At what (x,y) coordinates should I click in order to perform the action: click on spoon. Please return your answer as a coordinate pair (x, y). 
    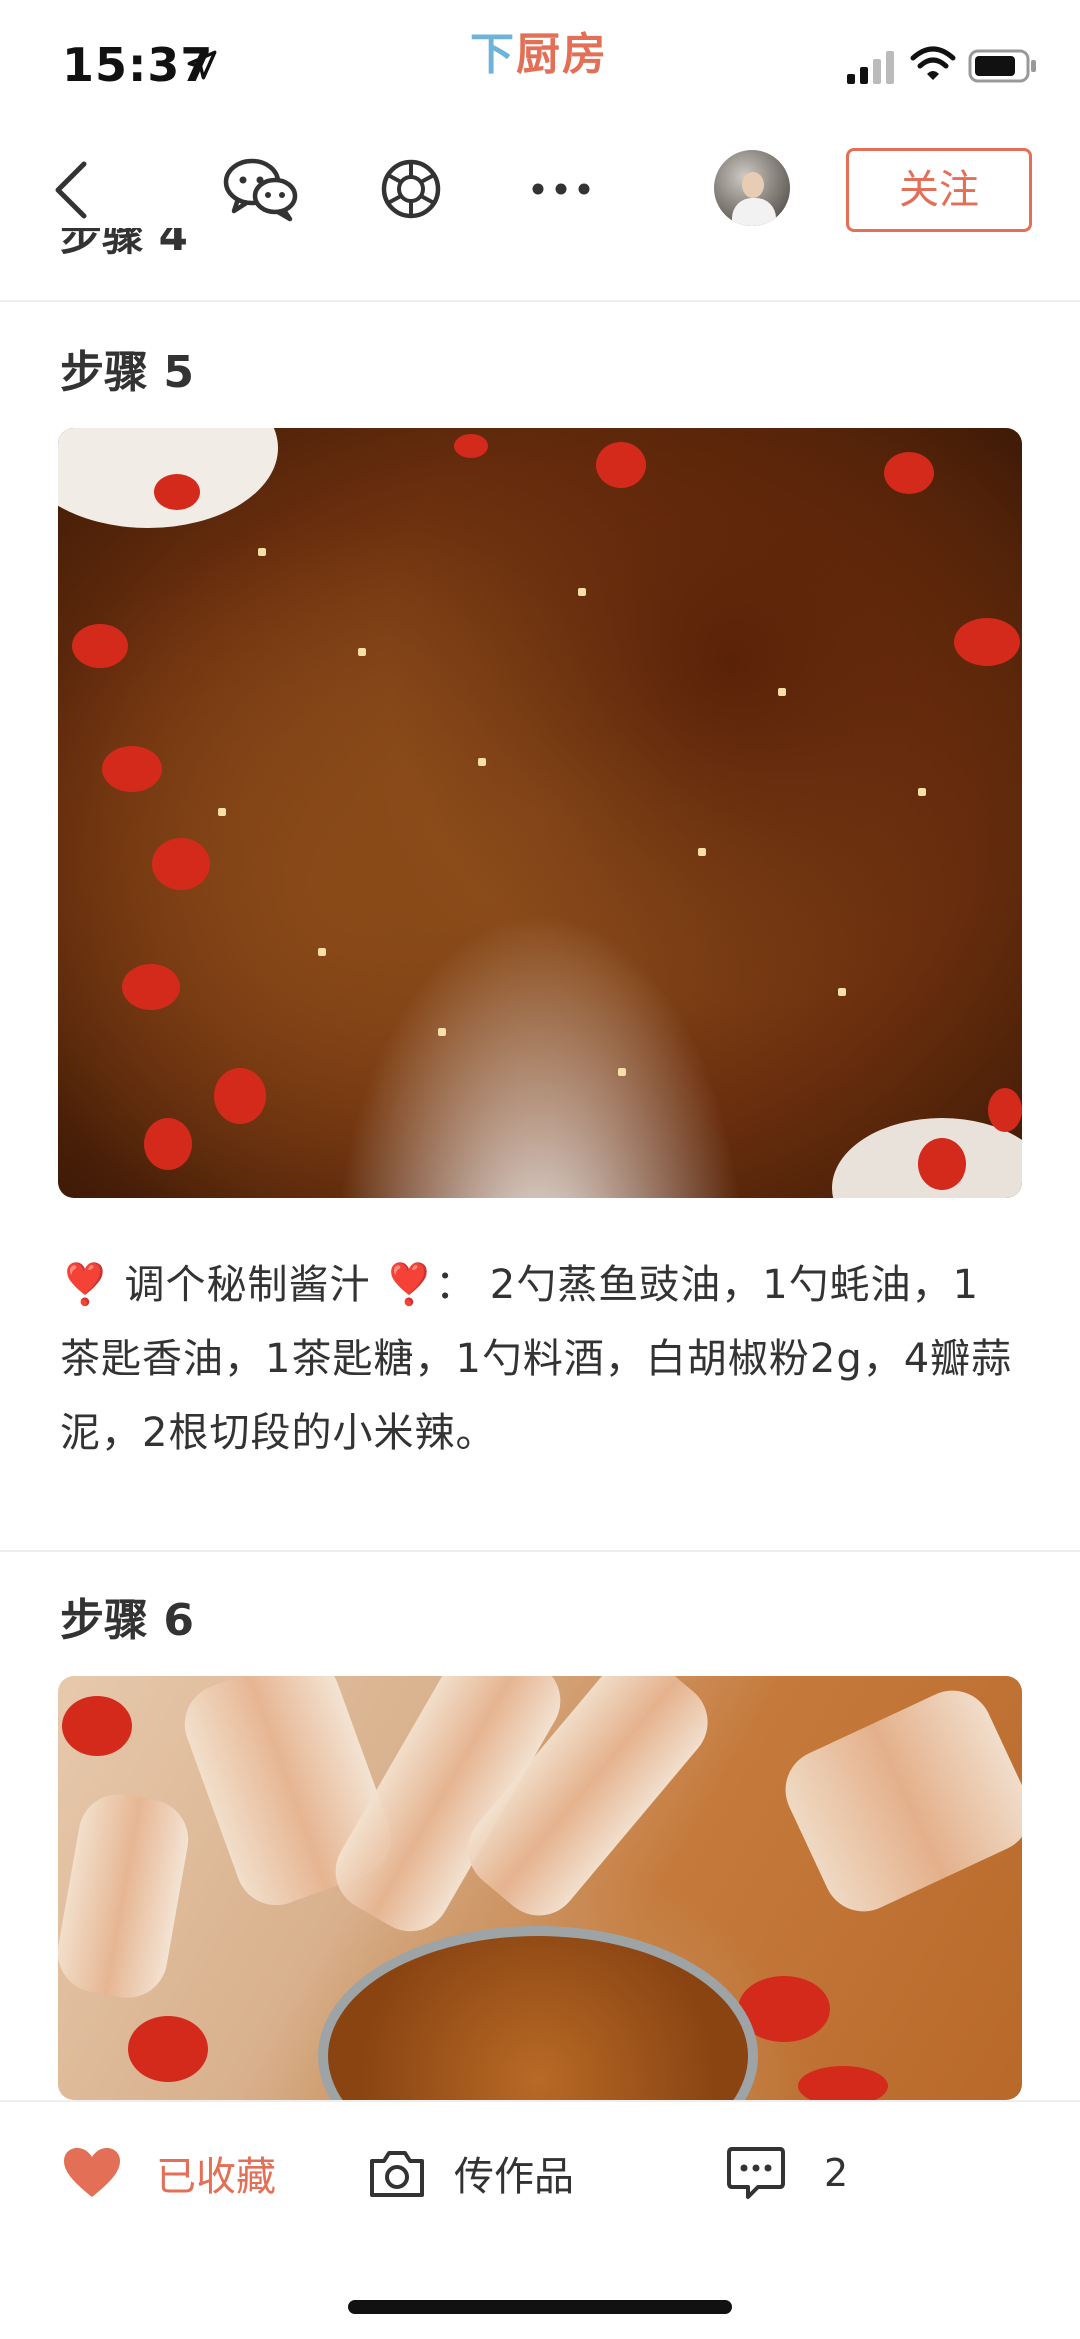
    Looking at the image, I should click on (538, 2013).